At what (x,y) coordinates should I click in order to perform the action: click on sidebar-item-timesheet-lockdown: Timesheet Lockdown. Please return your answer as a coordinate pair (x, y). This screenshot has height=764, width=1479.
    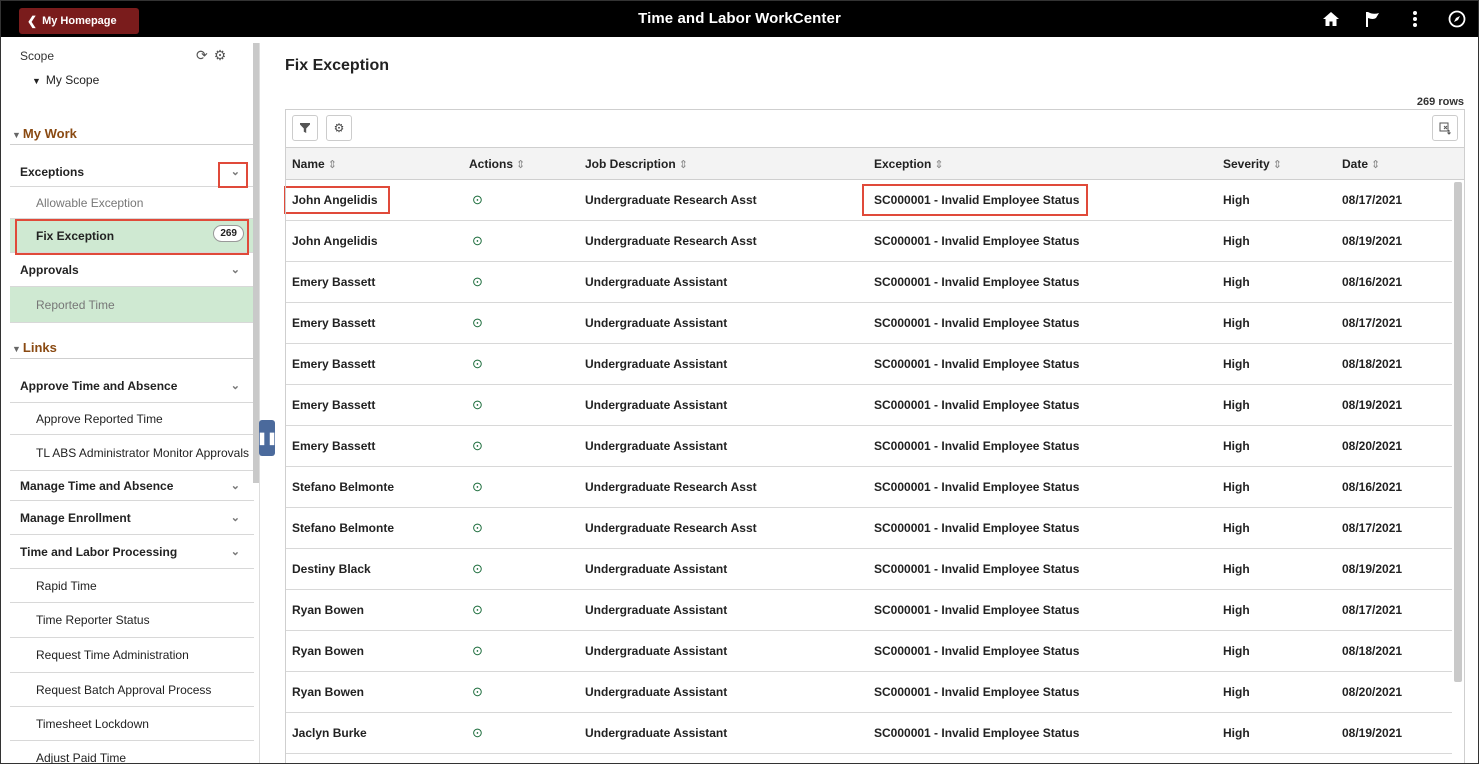
    Looking at the image, I should click on (132, 724).